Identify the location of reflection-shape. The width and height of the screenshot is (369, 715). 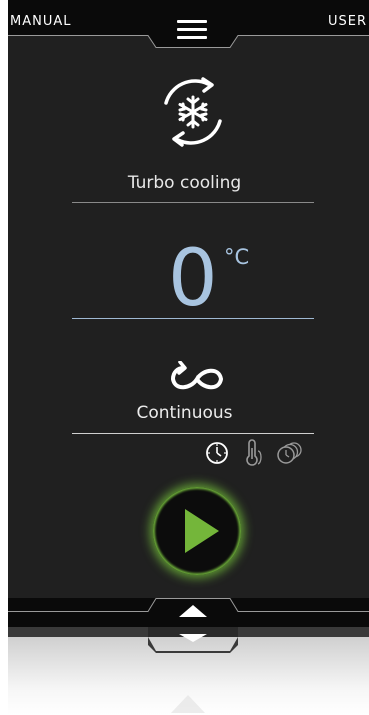
(188, 670).